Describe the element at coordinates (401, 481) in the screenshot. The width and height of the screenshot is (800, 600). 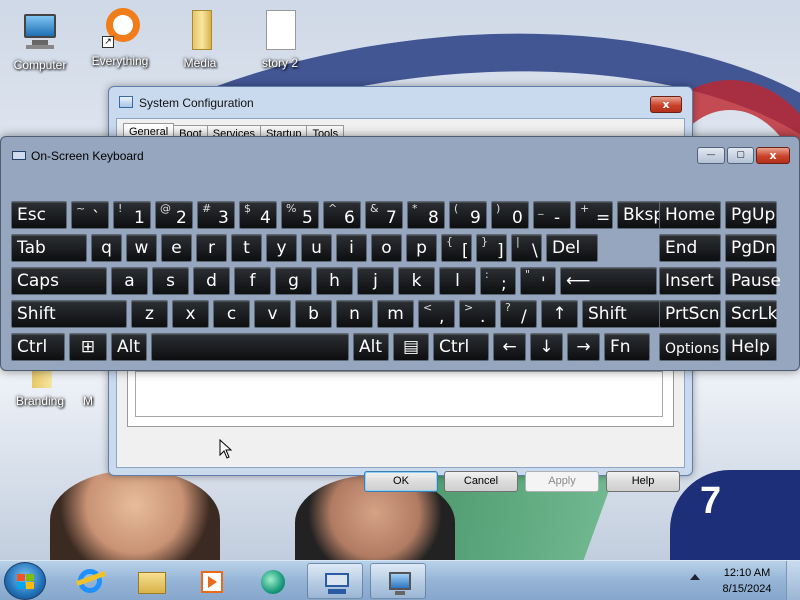
I see `ok-button: OK` at that location.